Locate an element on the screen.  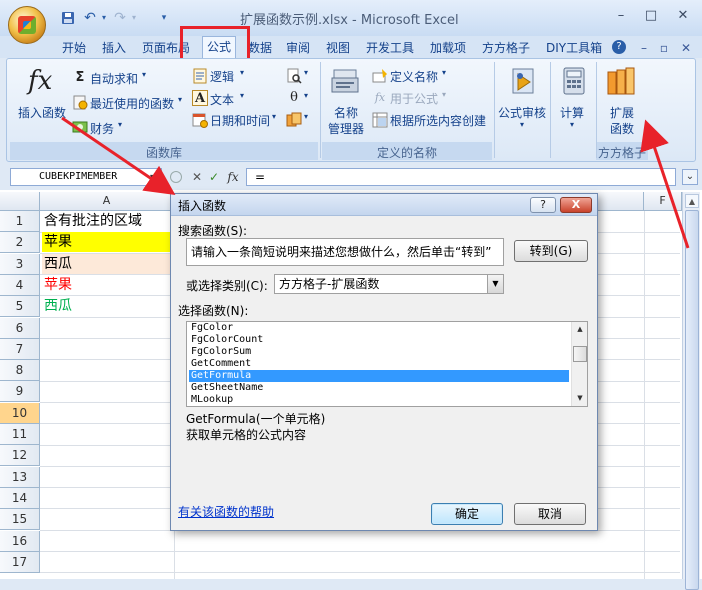
row-header: 3 is located at coordinates (20, 264).